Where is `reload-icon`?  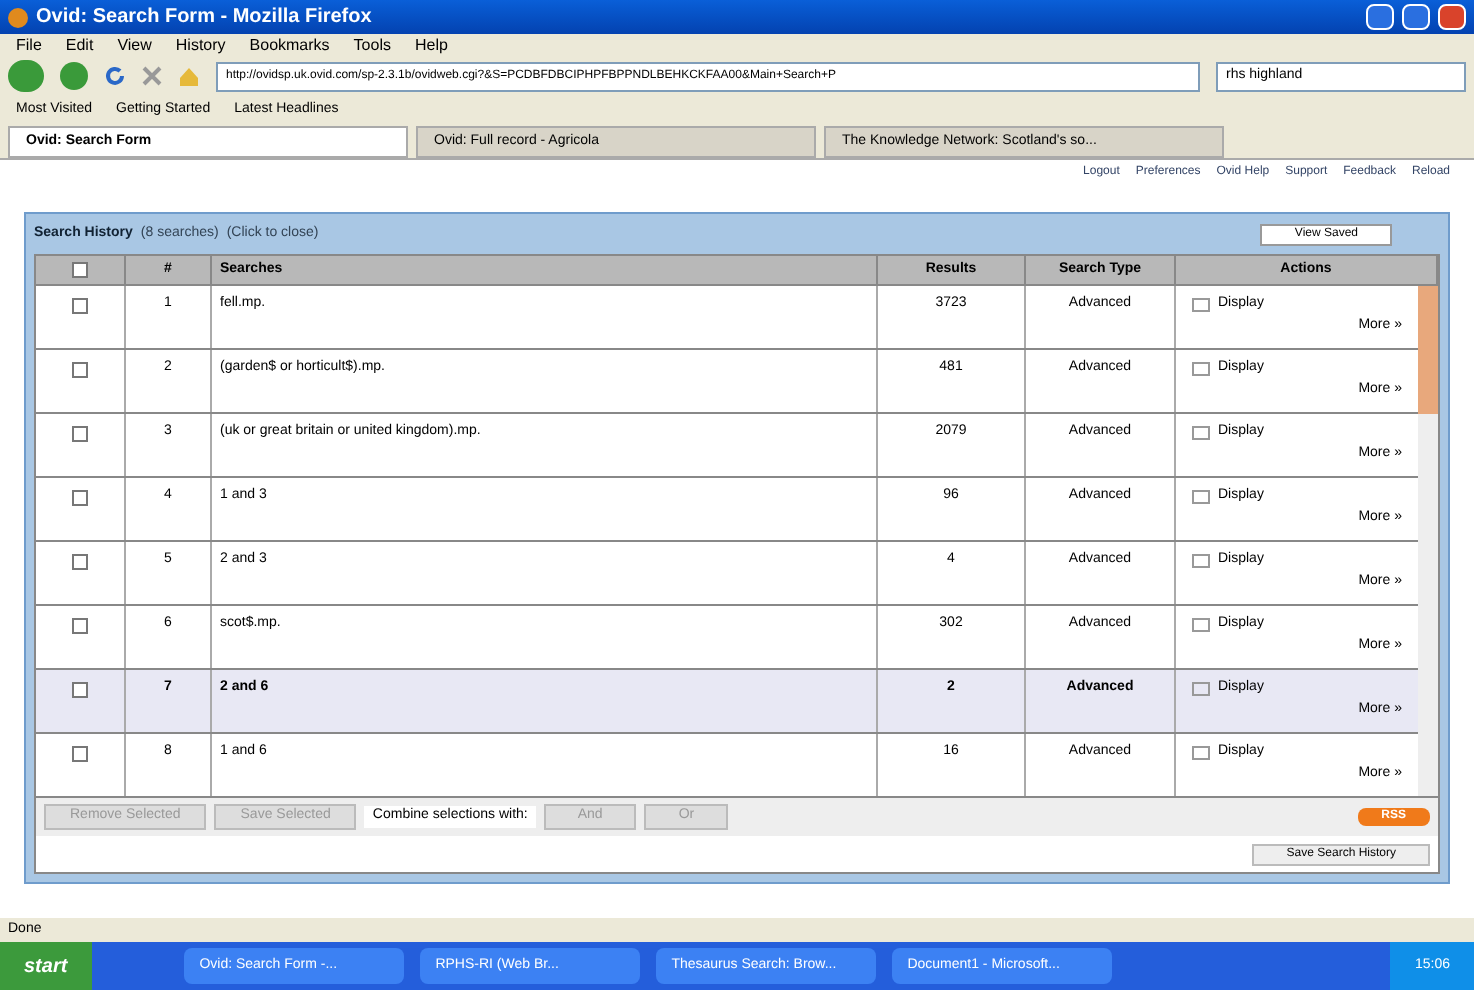 reload-icon is located at coordinates (115, 76).